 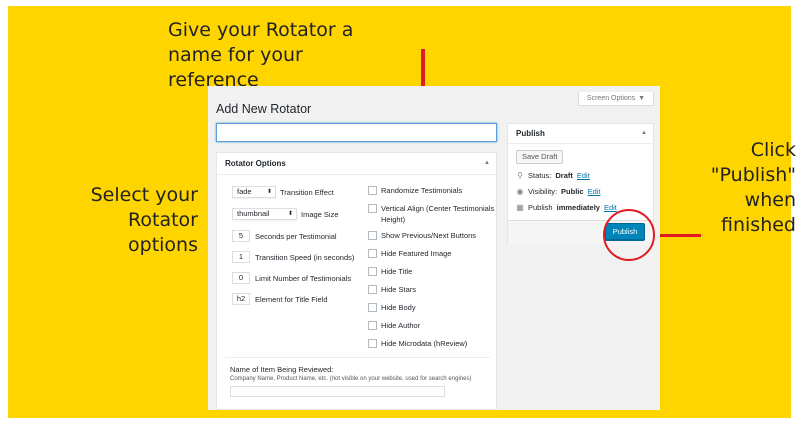 I want to click on screen-options-button: Screen Options ▼, so click(x=616, y=99).